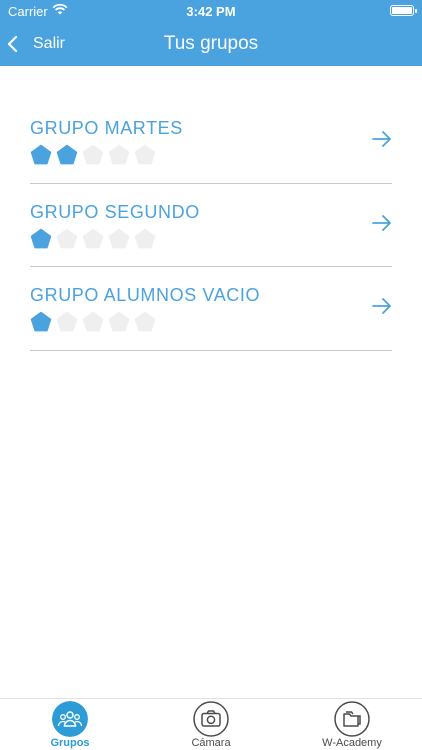 The height and width of the screenshot is (750, 422). What do you see at coordinates (211, 309) in the screenshot?
I see `group-row: GRUPO ALUMNOS VACIO` at bounding box center [211, 309].